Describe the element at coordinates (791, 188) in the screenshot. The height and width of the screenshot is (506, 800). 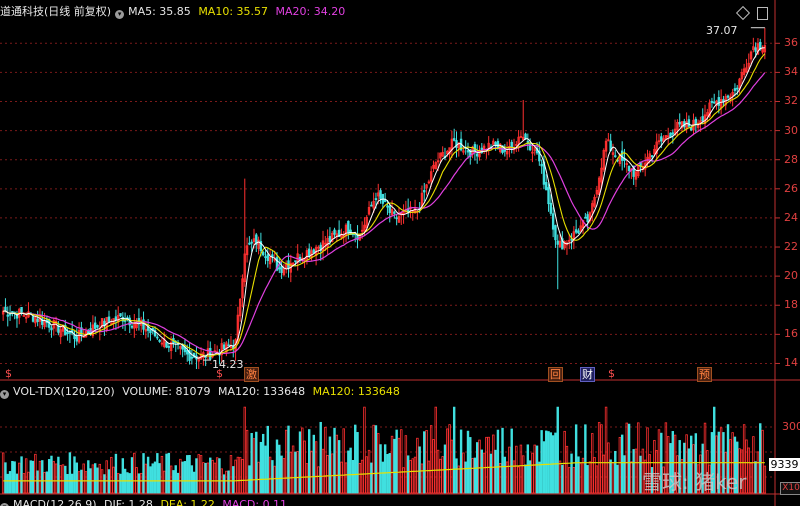
I see `price-tick-label: 26` at that location.